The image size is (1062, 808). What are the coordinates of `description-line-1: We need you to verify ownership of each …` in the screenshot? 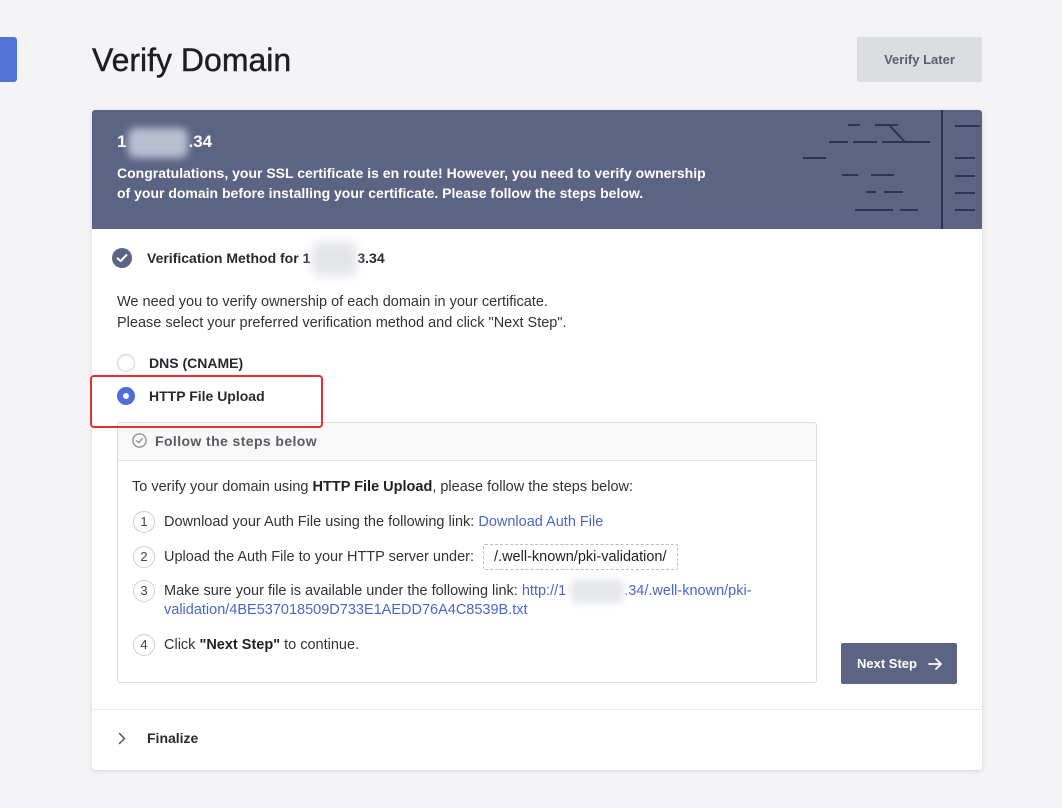 It's located at (332, 302).